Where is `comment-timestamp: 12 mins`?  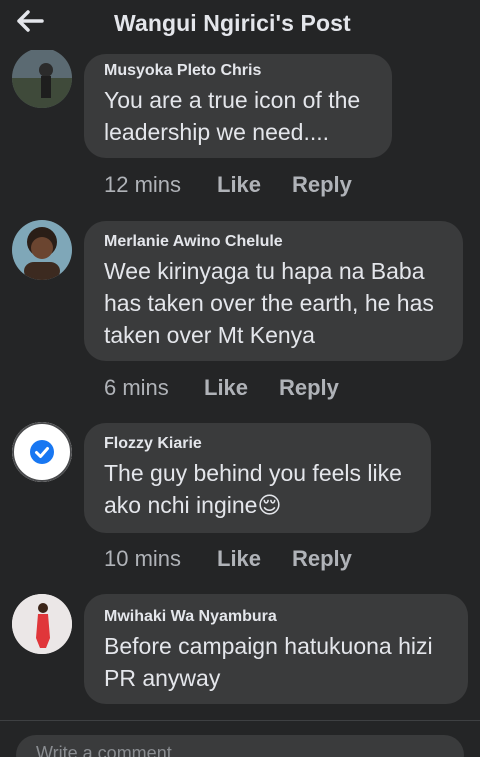 comment-timestamp: 12 mins is located at coordinates (142, 185).